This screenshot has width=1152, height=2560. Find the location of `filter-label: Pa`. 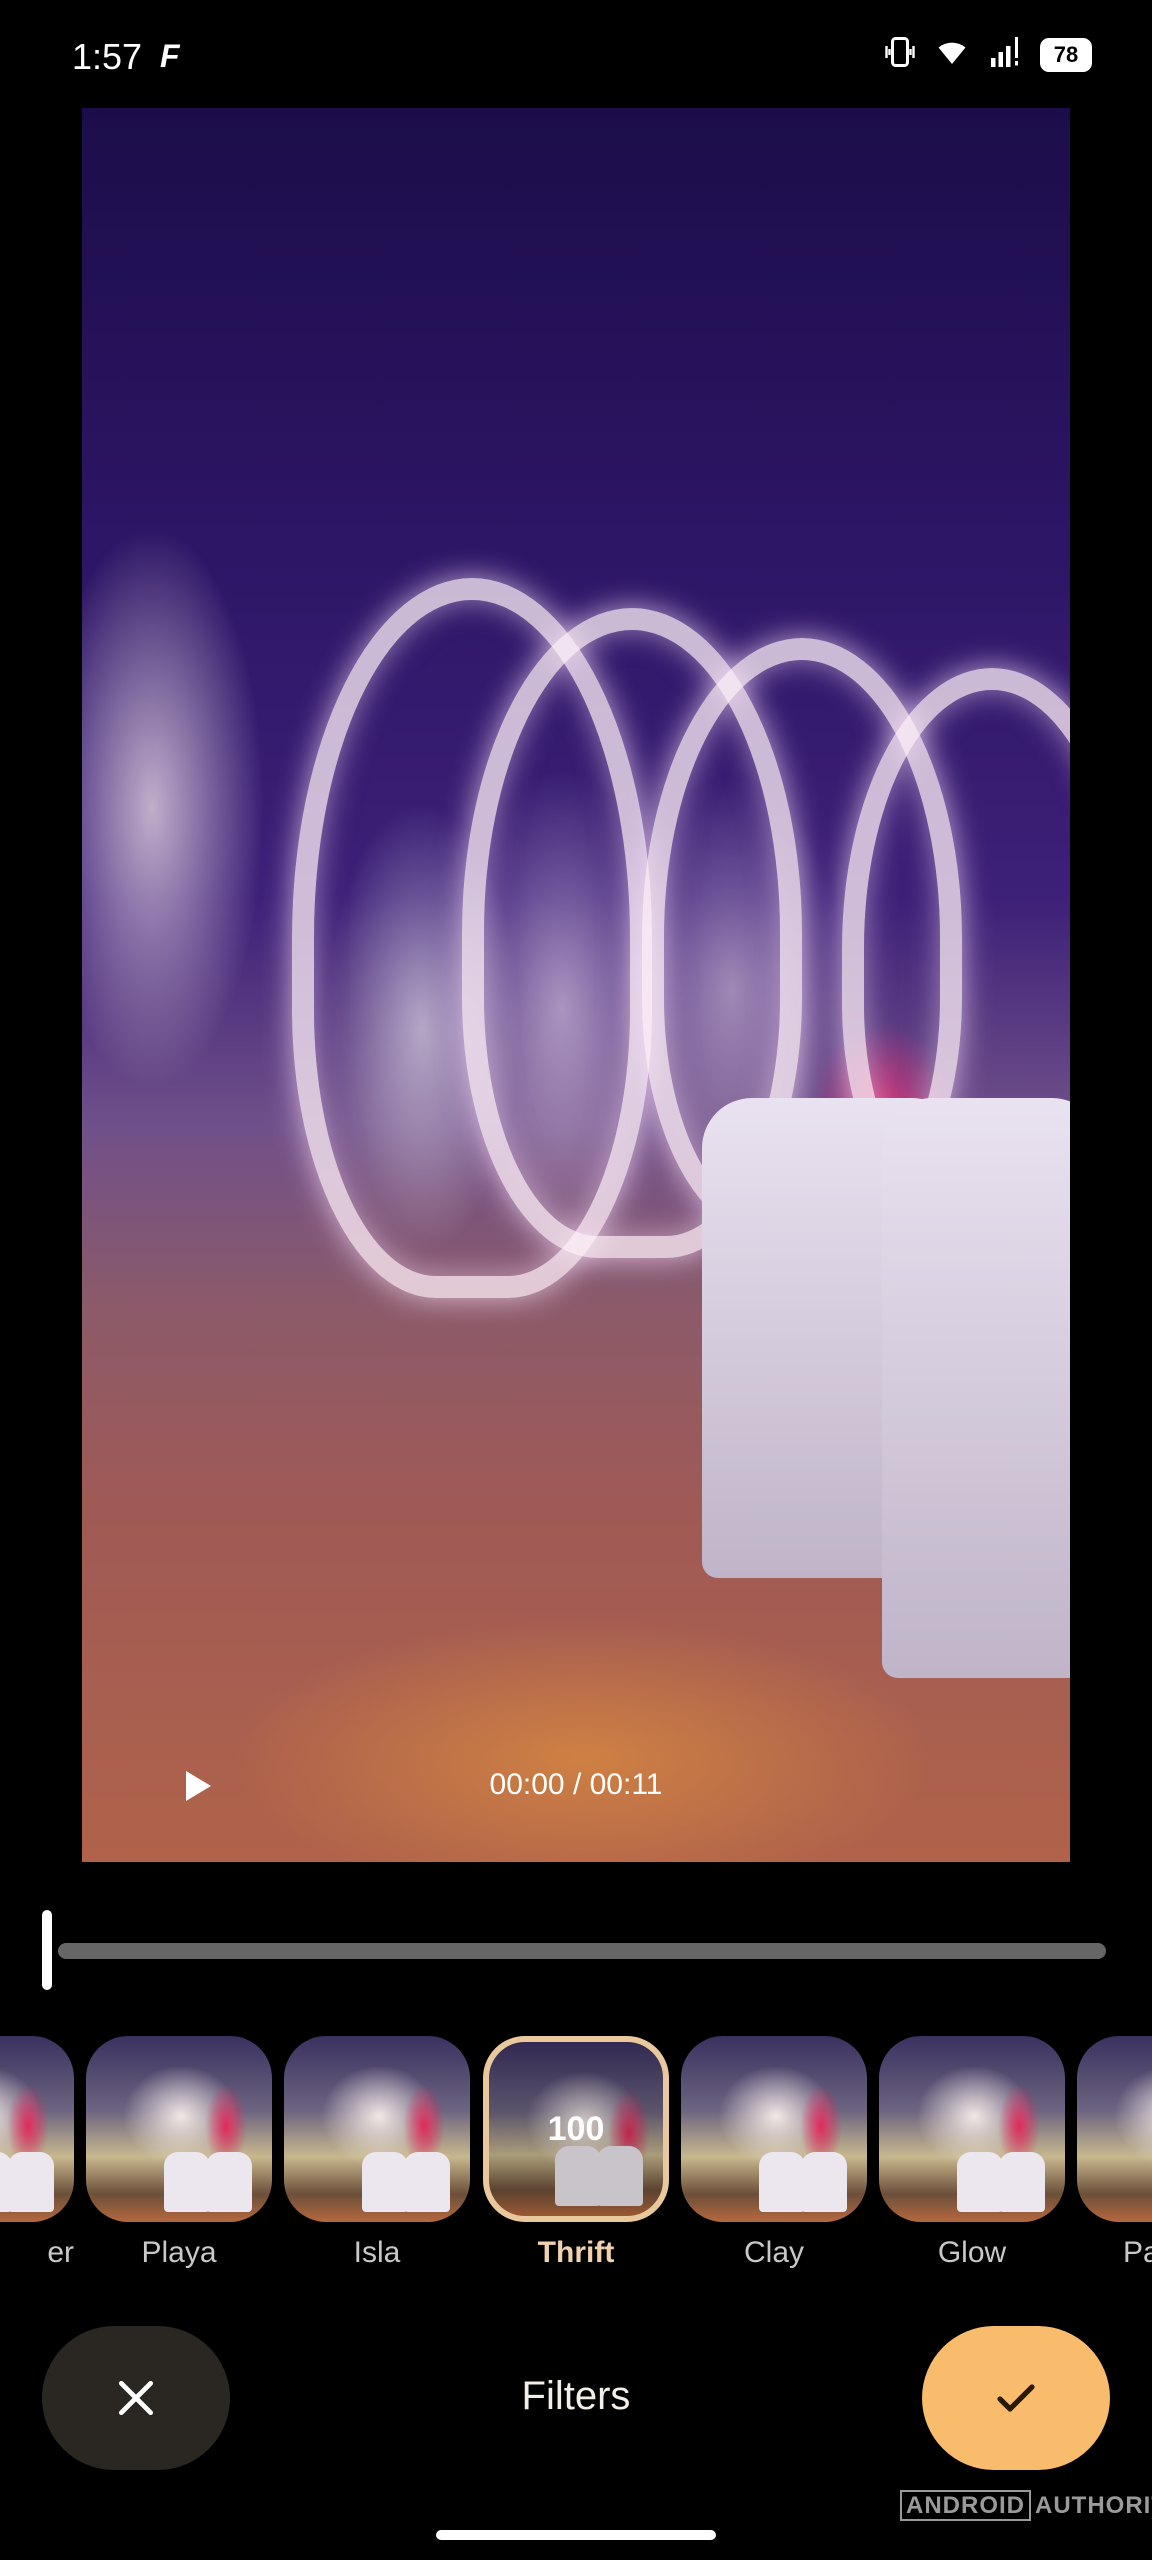

filter-label: Pa is located at coordinates (1137, 2252).